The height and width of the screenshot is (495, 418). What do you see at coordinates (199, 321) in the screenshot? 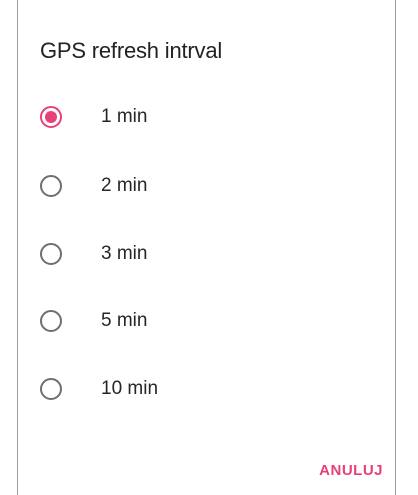
I see `option-5-min: 5 min` at bounding box center [199, 321].